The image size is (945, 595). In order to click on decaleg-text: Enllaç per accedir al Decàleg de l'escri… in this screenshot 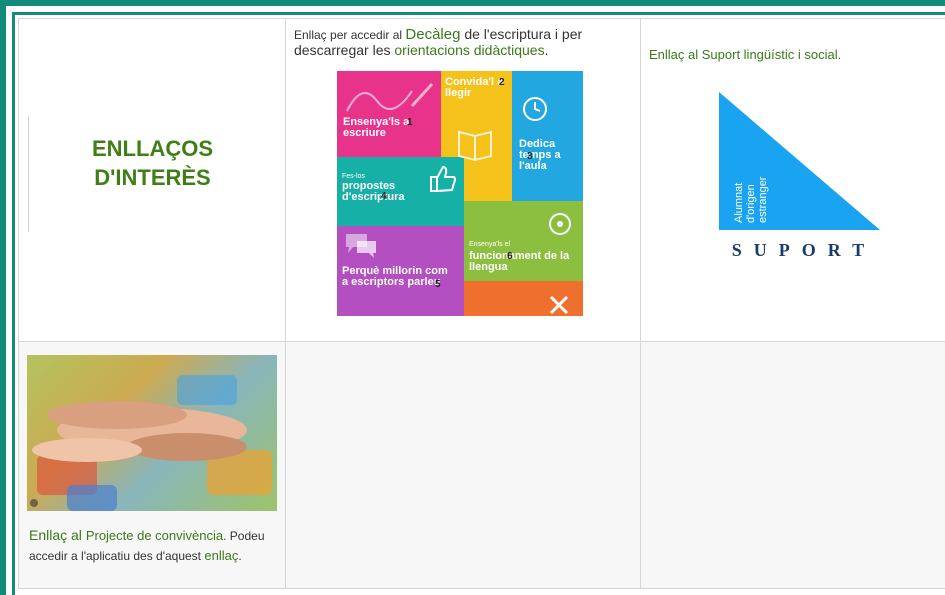, I will do `click(463, 38)`.